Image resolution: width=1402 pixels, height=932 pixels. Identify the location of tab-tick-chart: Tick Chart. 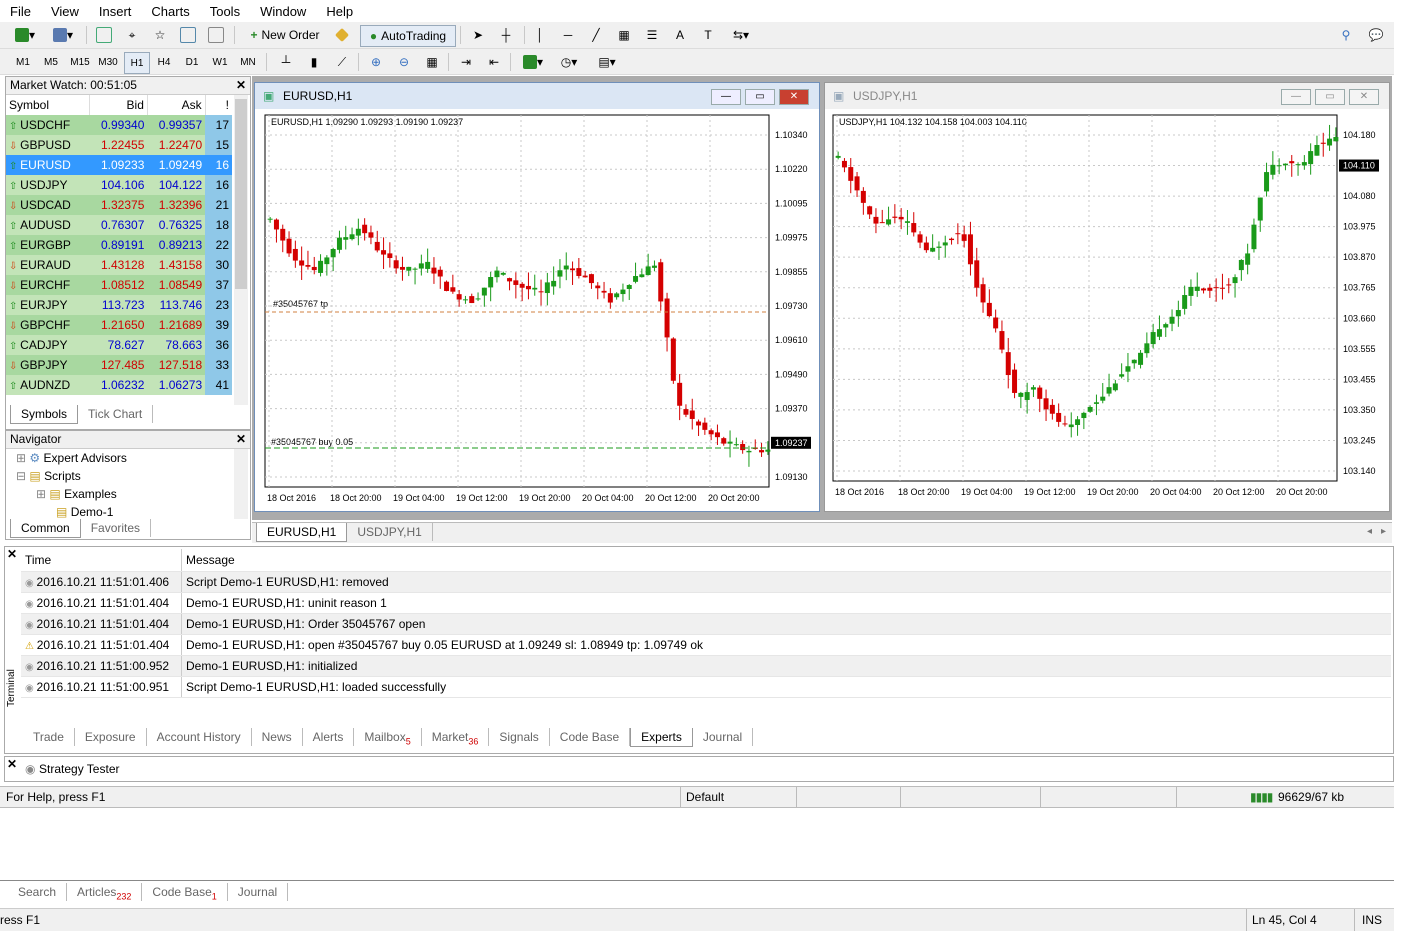
(116, 414).